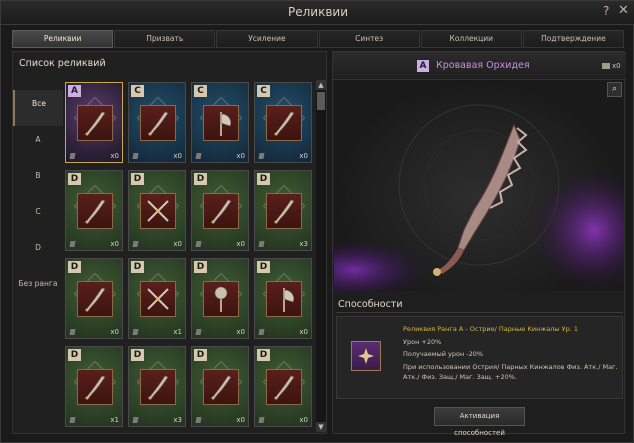 The image size is (634, 443). I want to click on bow-icon, so click(158, 387).